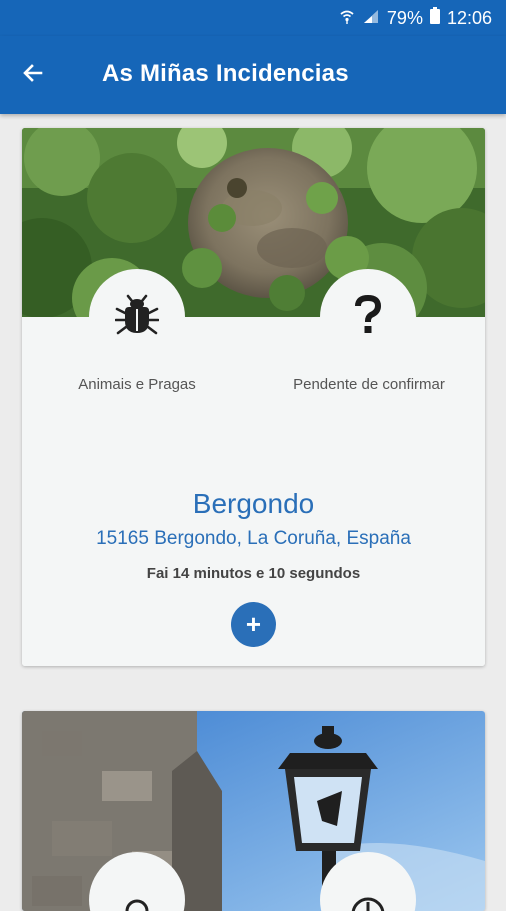 This screenshot has width=506, height=911. Describe the element at coordinates (405, 18) in the screenshot. I see `battery-percent: 79%` at that location.